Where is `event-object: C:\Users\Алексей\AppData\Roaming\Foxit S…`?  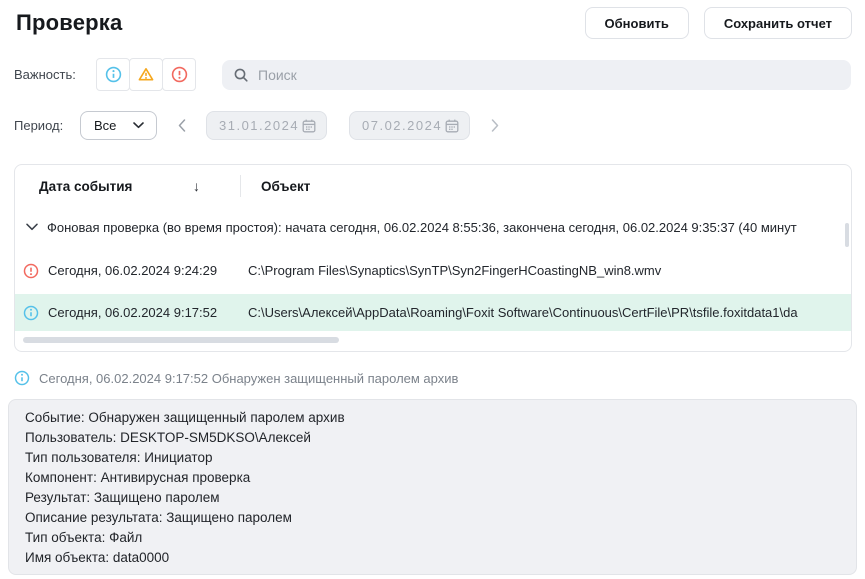
event-object: C:\Users\Алексей\AppData\Roaming\Foxit S… is located at coordinates (523, 312).